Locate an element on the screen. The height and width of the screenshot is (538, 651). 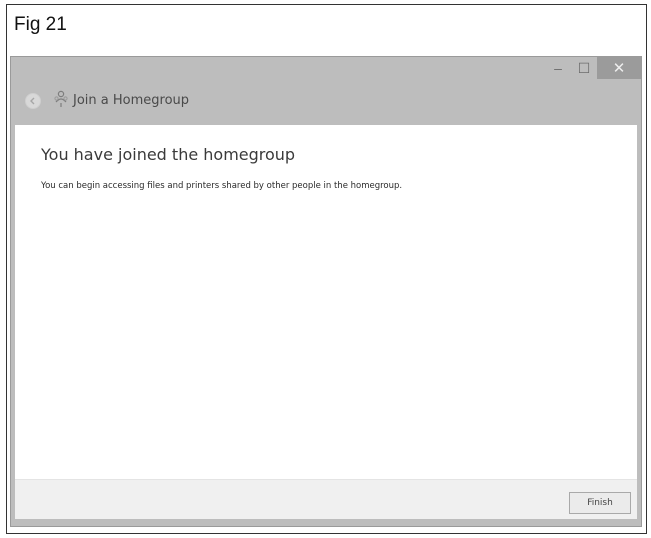
close-icon: ✕ is located at coordinates (619, 68).